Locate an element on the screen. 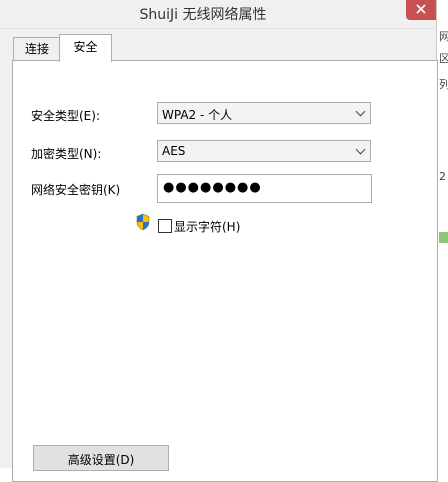  show-characters-checkbox is located at coordinates (165, 226).